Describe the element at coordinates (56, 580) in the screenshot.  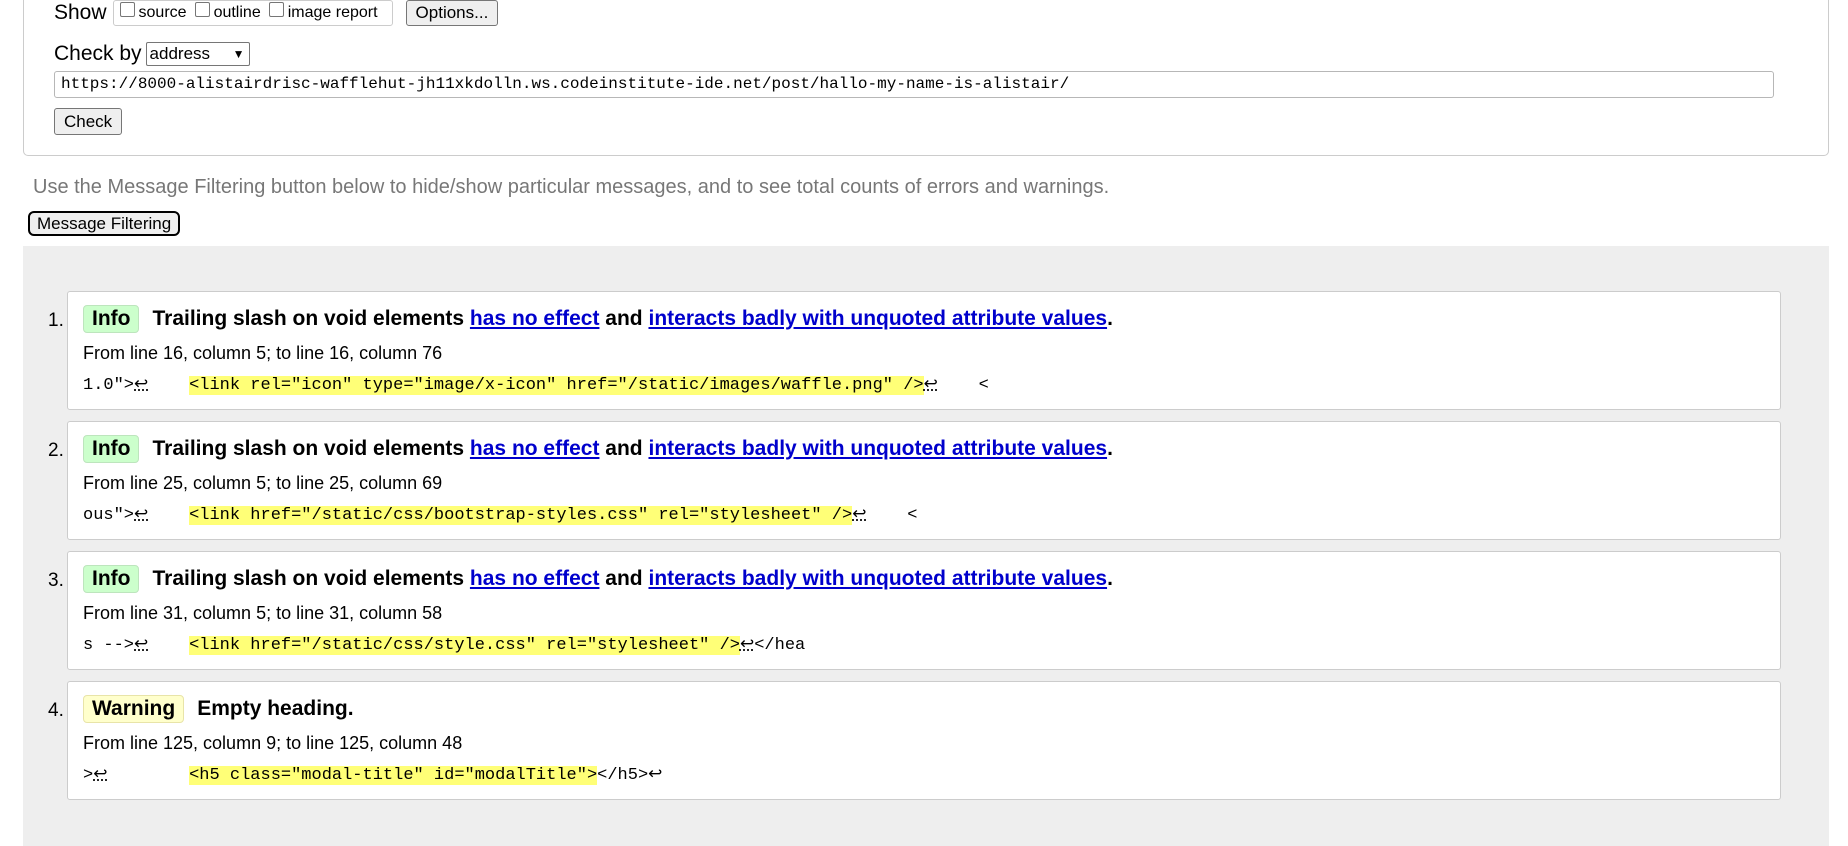
I see `message-number: 3.` at that location.